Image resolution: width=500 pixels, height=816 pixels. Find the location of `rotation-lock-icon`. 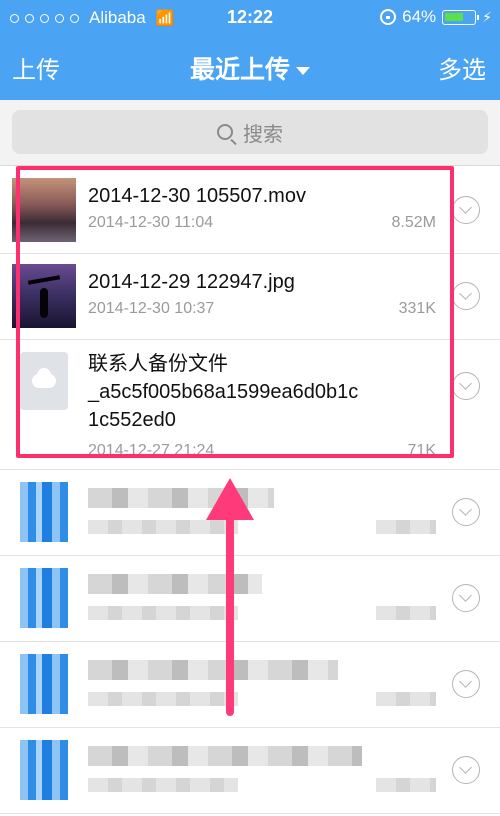

rotation-lock-icon is located at coordinates (388, 17).